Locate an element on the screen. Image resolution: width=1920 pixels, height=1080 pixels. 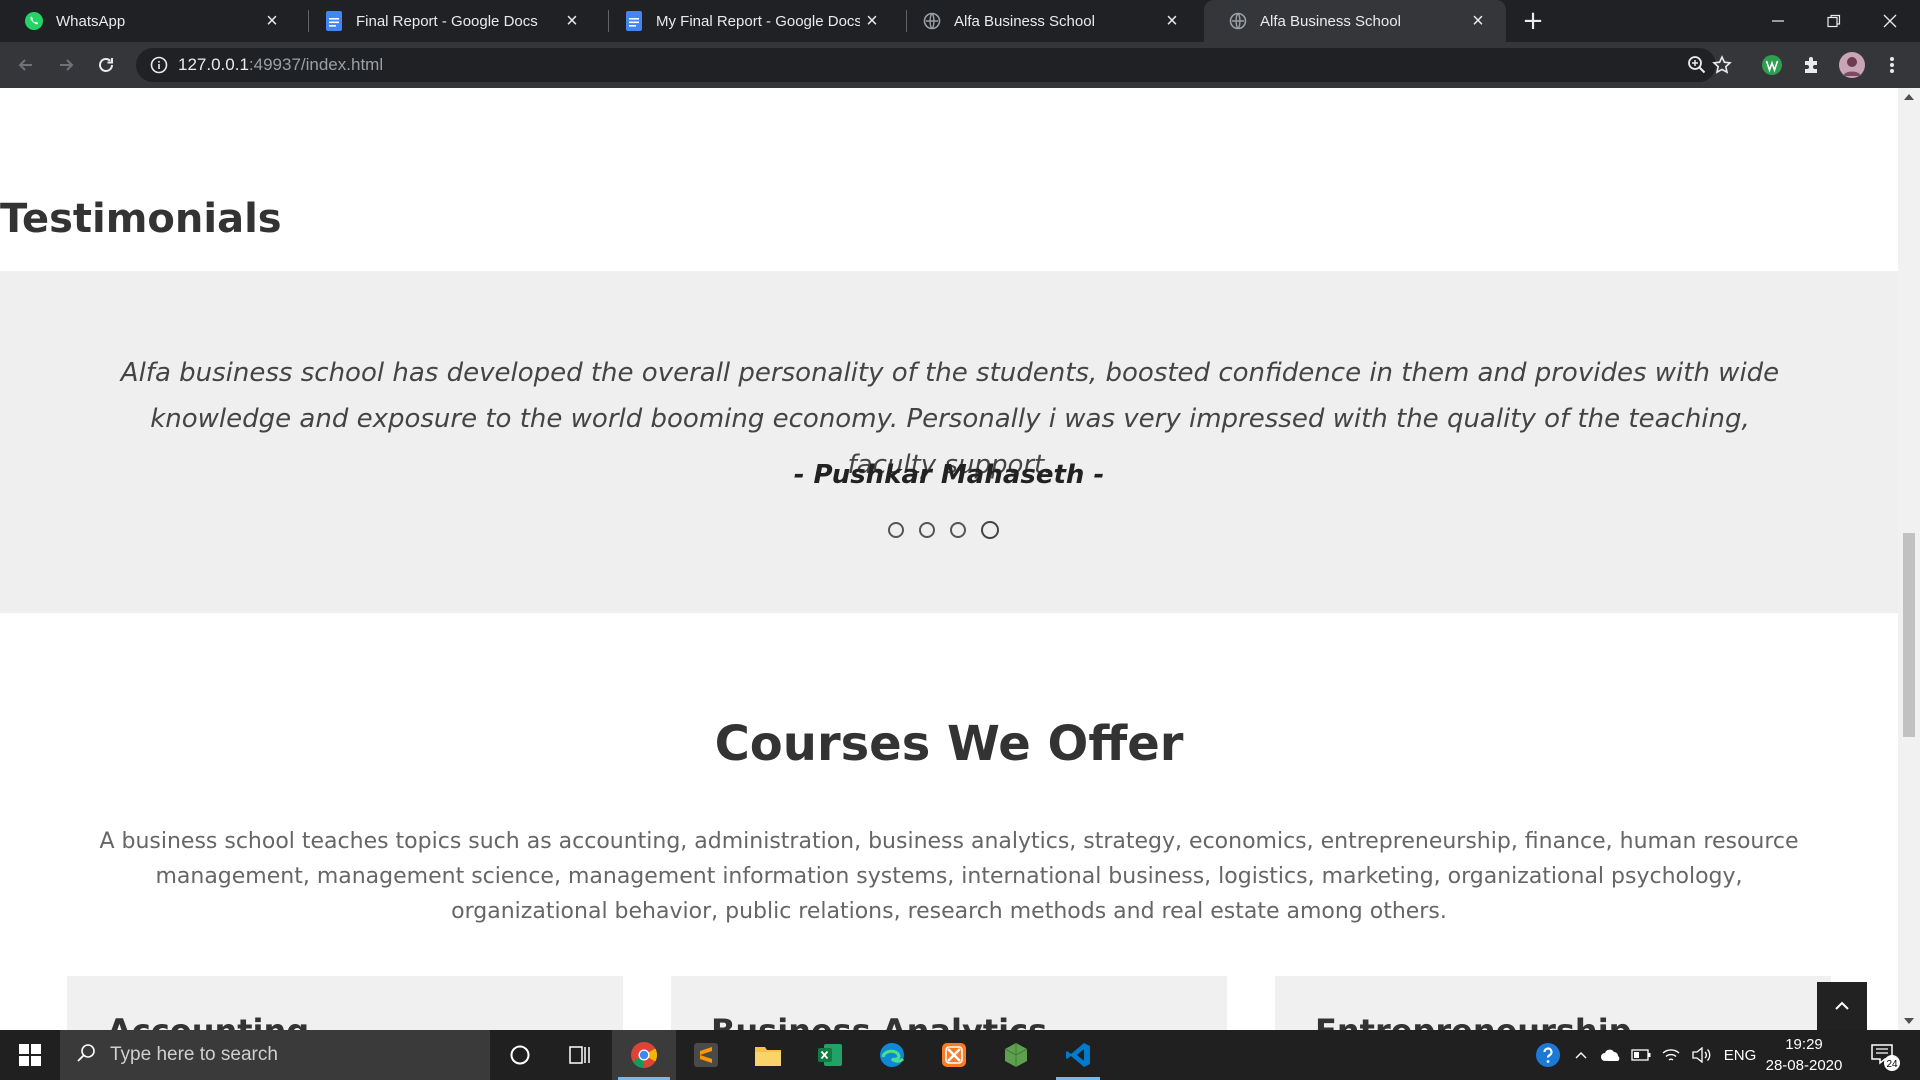
course-card-title: Entrepreneurship is located at coordinates (1473, 1021).